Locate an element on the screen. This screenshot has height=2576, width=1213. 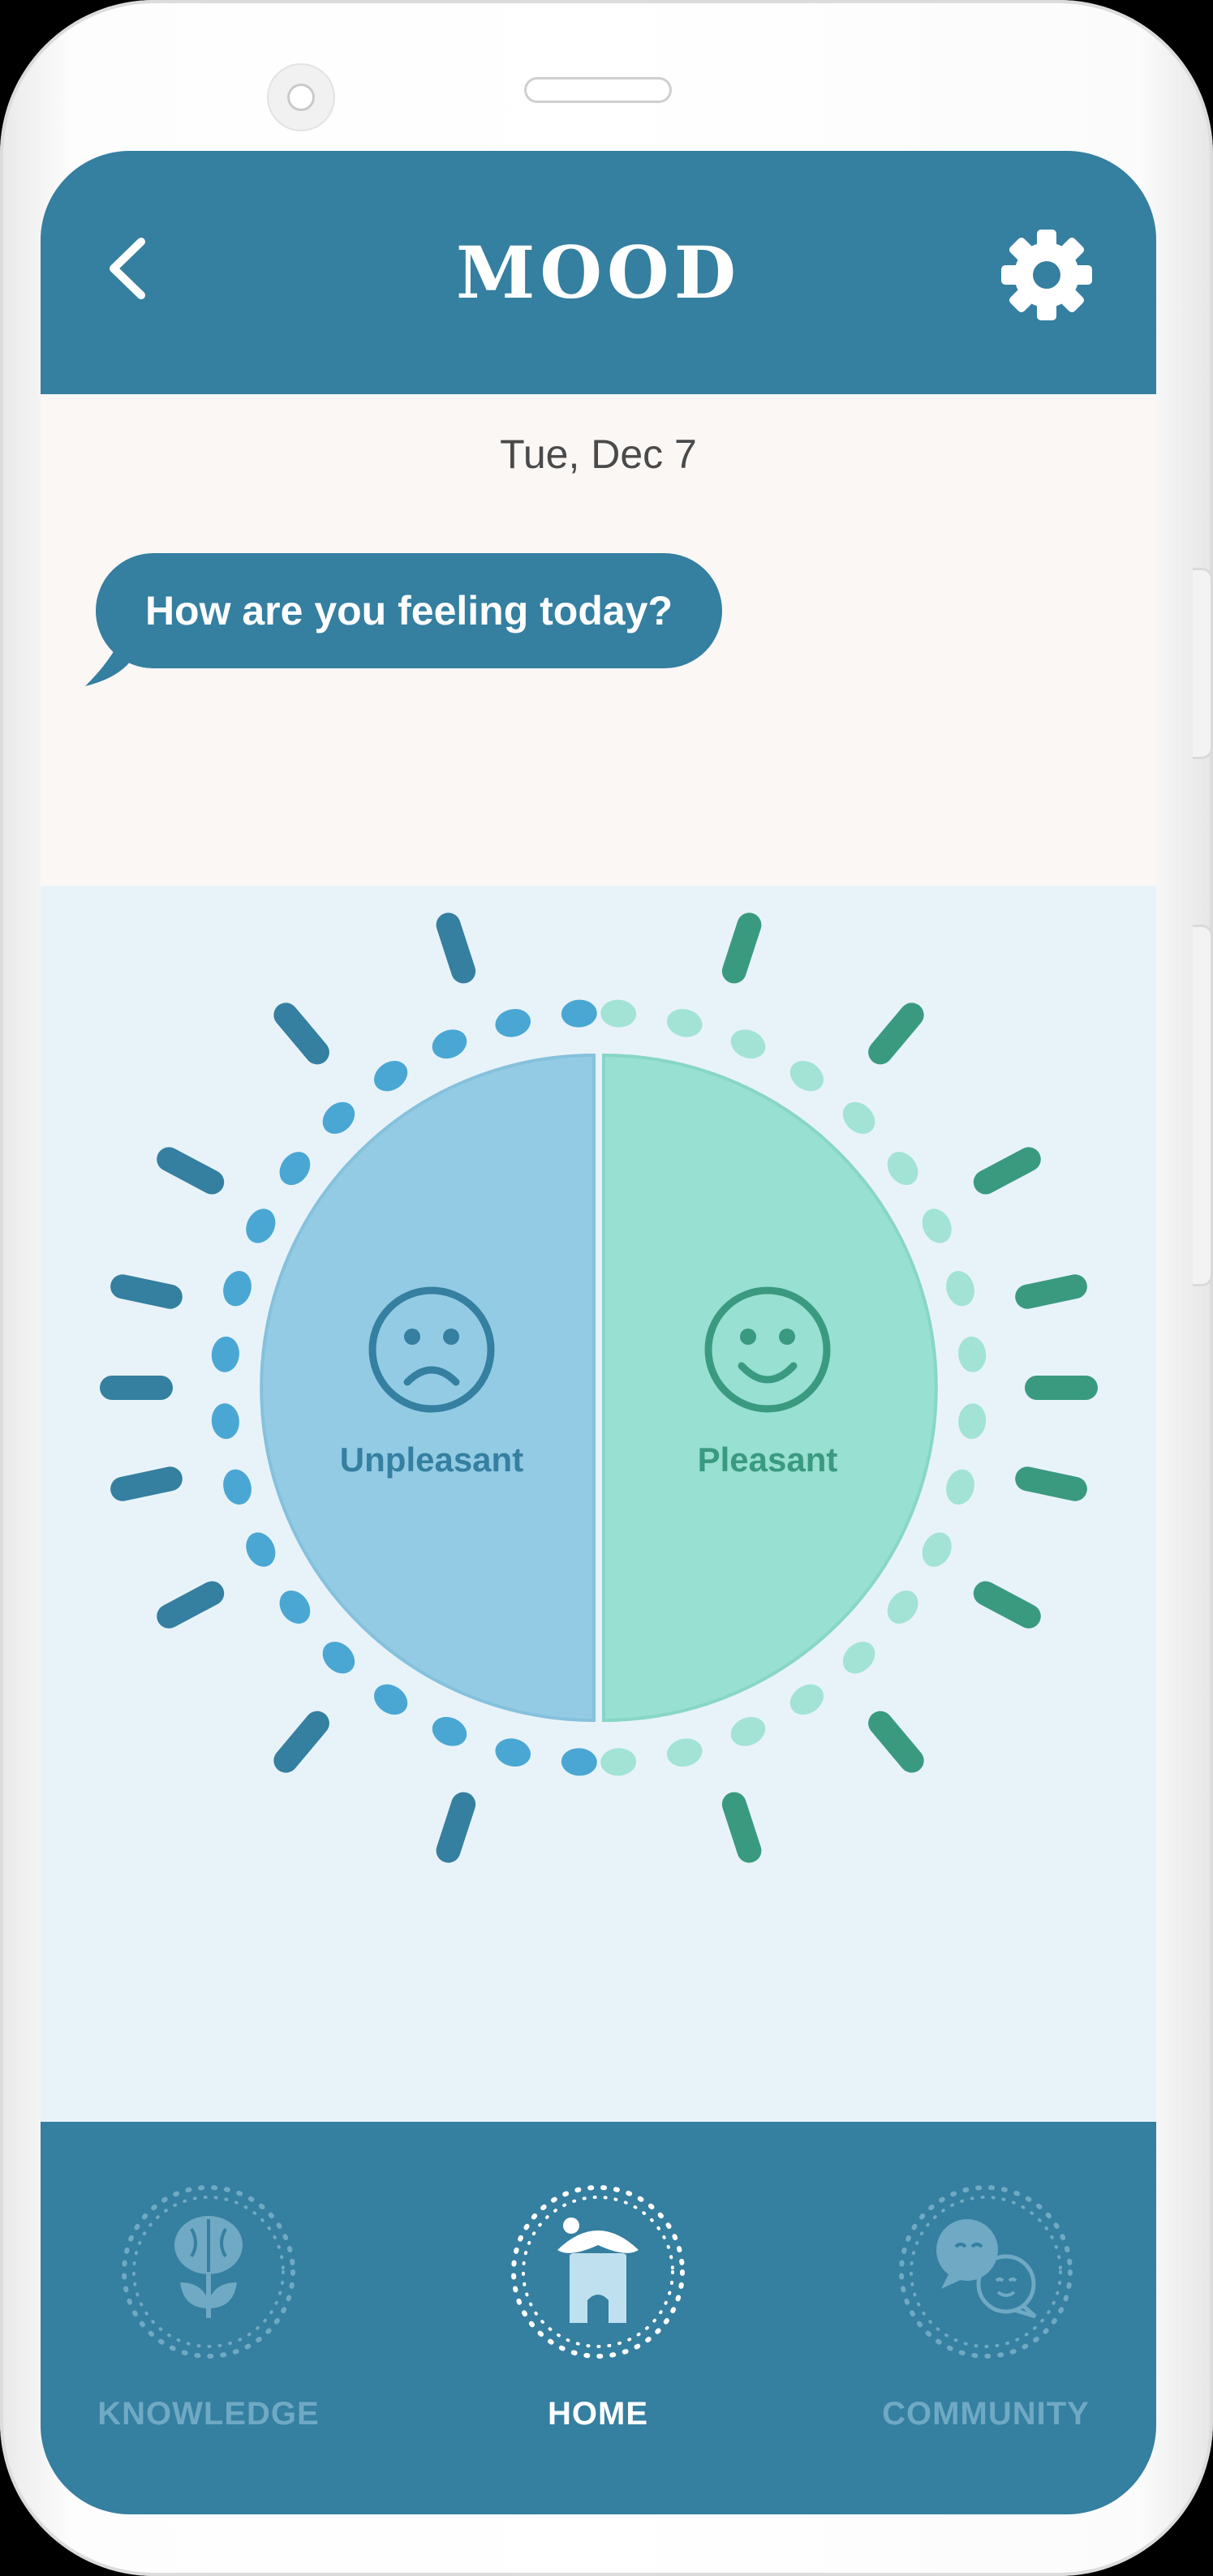
unpleasant-button is located at coordinates (428, 1388).